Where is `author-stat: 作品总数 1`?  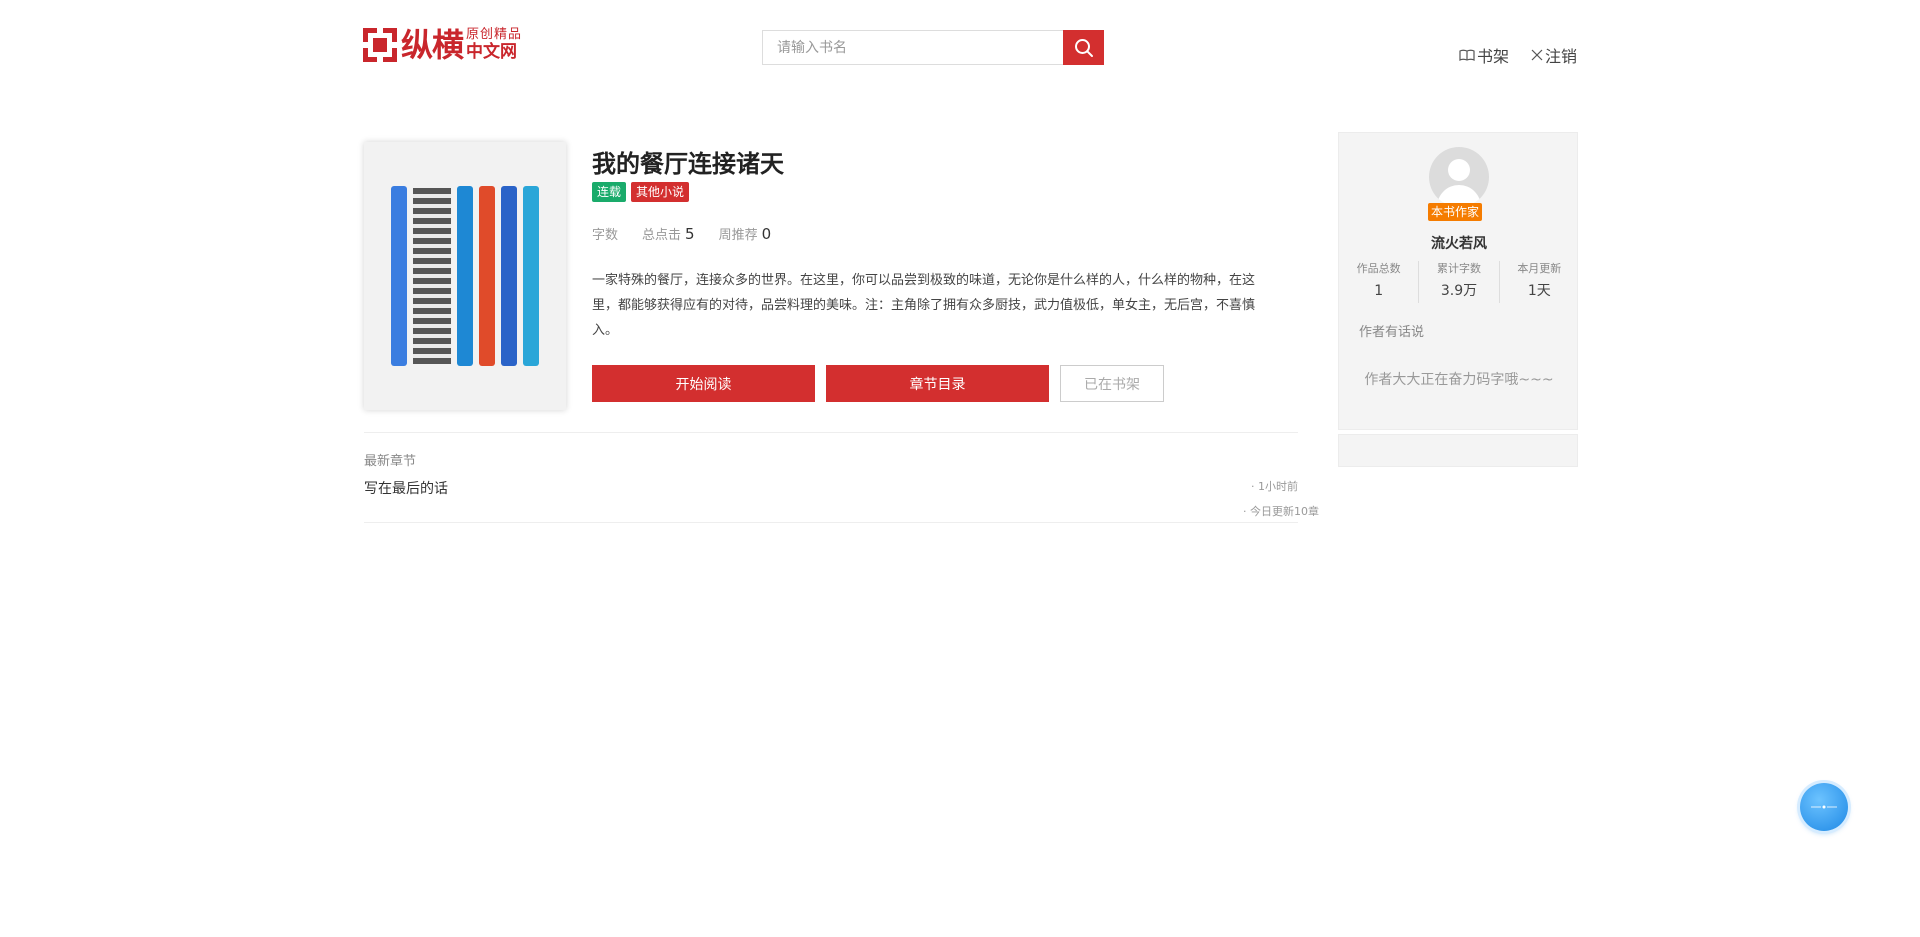
author-stat: 作品总数 1 is located at coordinates (1378, 282).